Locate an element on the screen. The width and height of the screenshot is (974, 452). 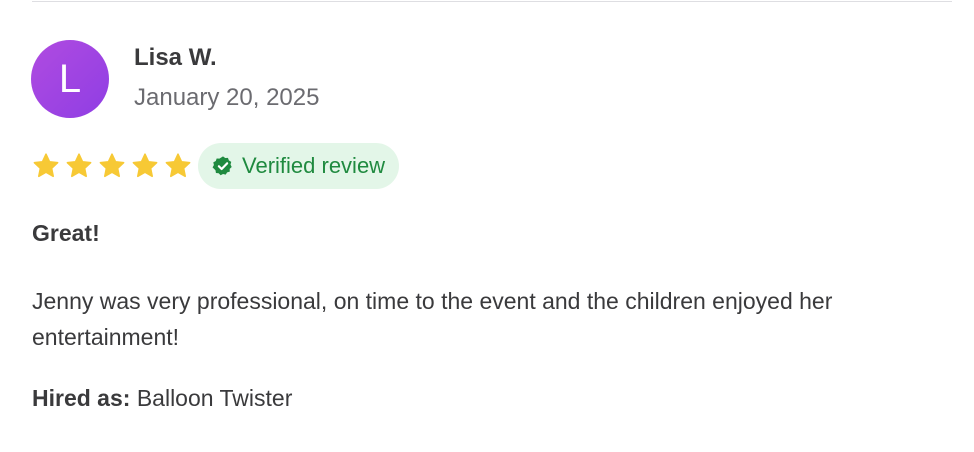
star-rating is located at coordinates (112, 166).